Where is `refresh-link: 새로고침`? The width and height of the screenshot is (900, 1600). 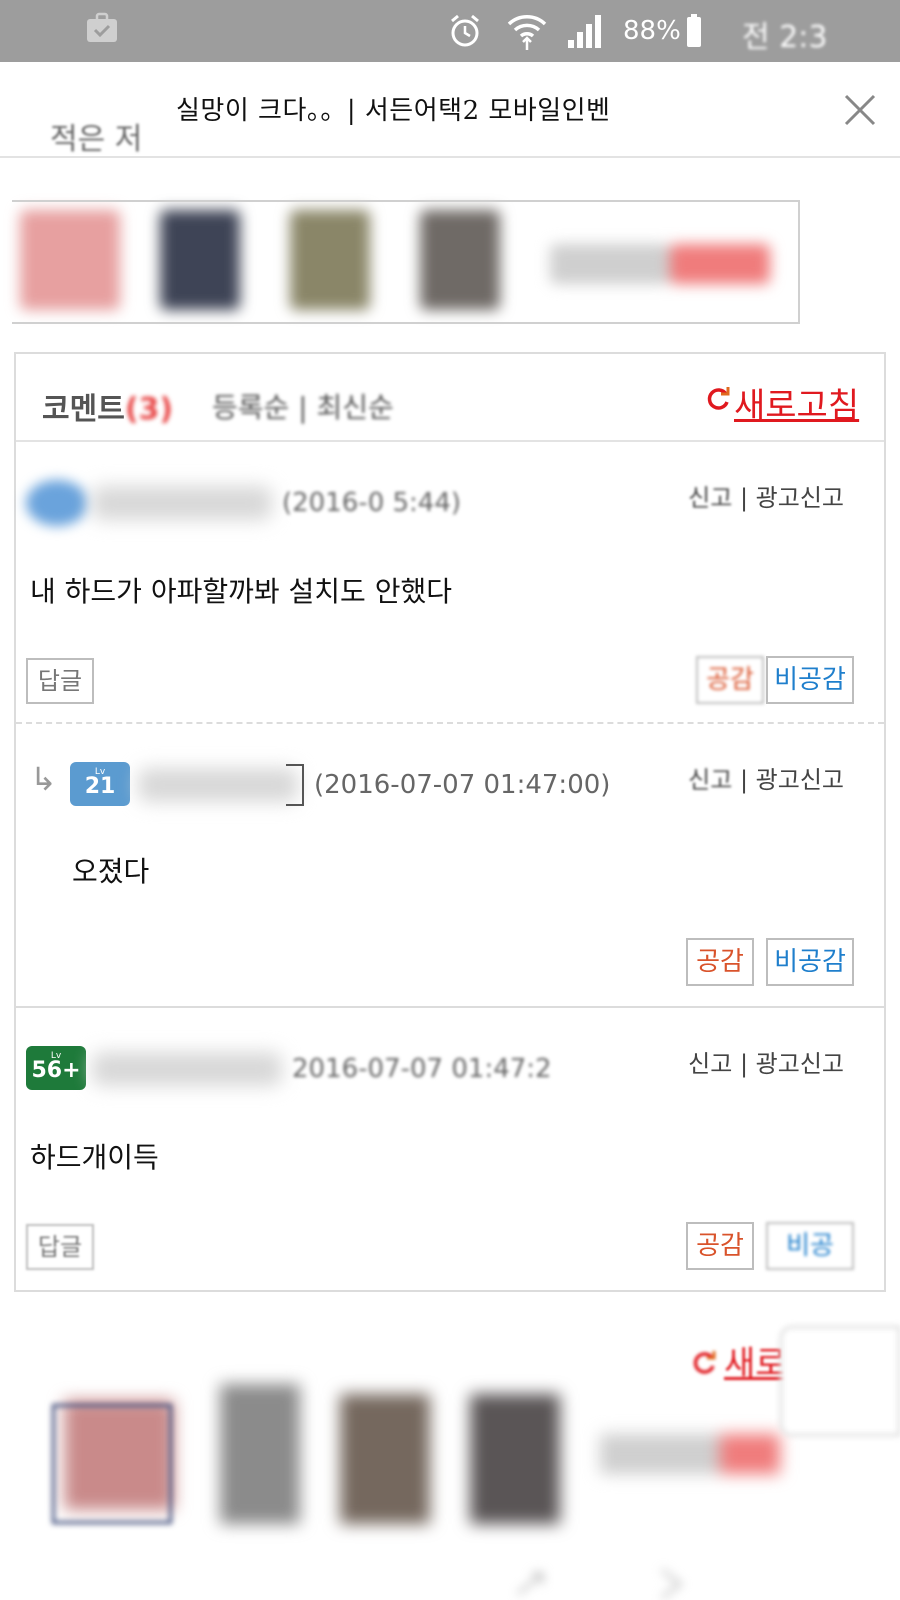
refresh-link: 새로고침 is located at coordinates (796, 402).